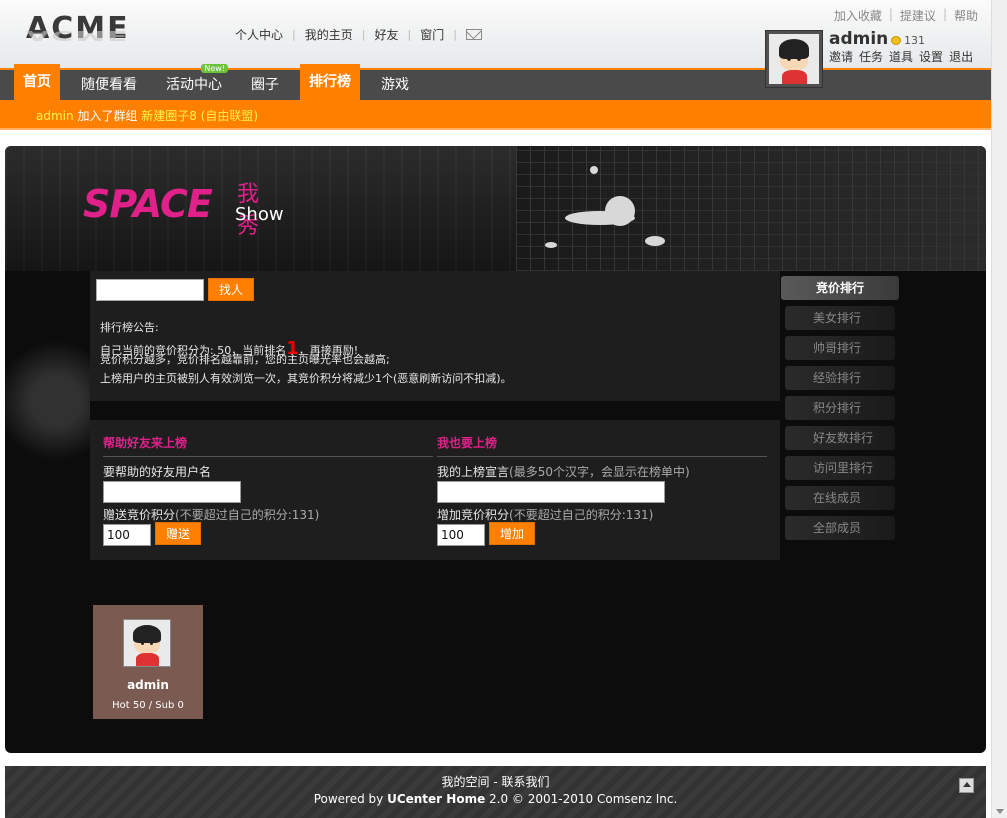 The width and height of the screenshot is (1007, 818). What do you see at coordinates (330, 82) in the screenshot?
I see `nav-ranking: 排行榜` at bounding box center [330, 82].